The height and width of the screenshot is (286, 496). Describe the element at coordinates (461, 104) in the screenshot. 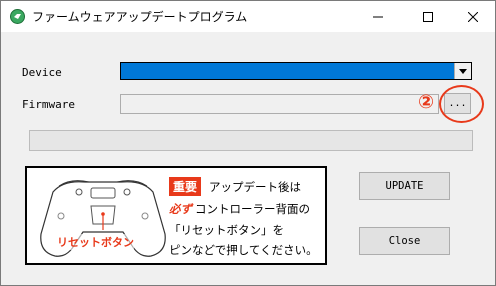

I see `annotation-circle` at that location.